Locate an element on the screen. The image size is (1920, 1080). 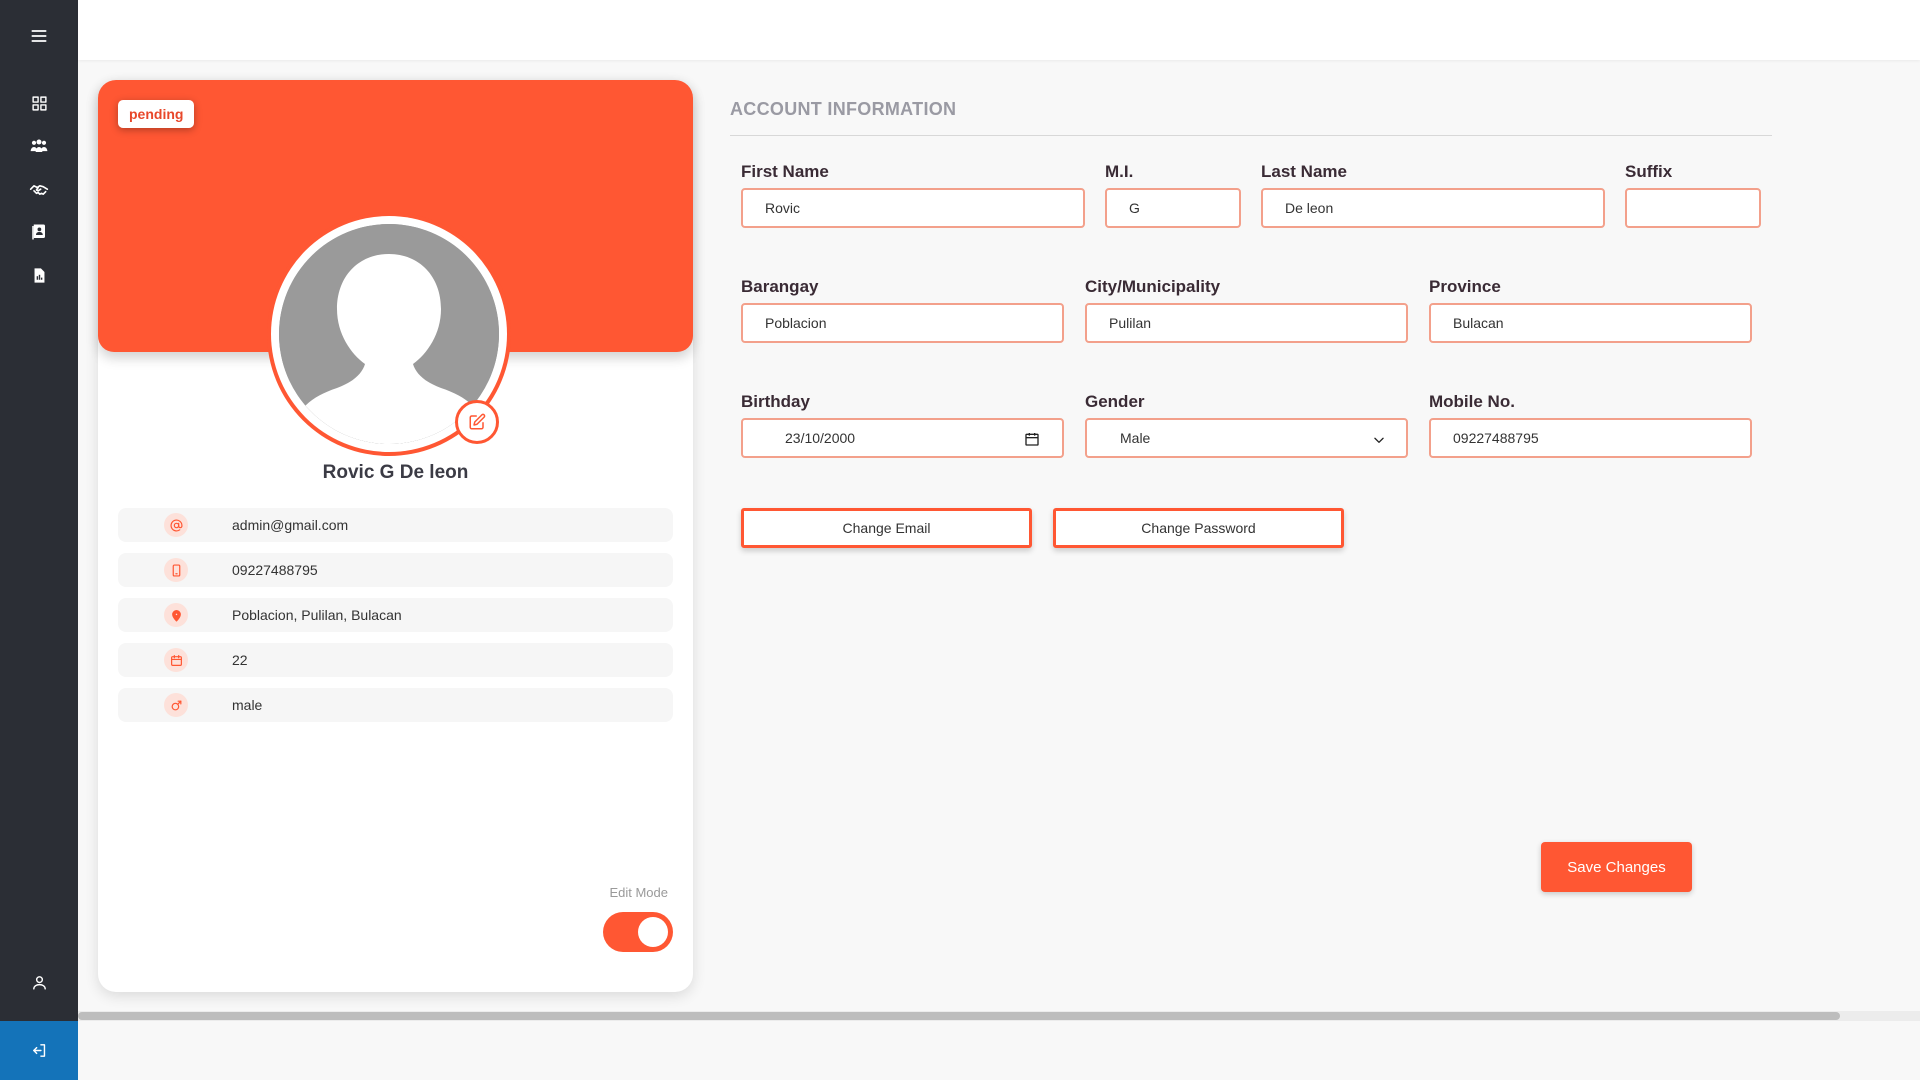
gender-select: Male is located at coordinates (1246, 438).